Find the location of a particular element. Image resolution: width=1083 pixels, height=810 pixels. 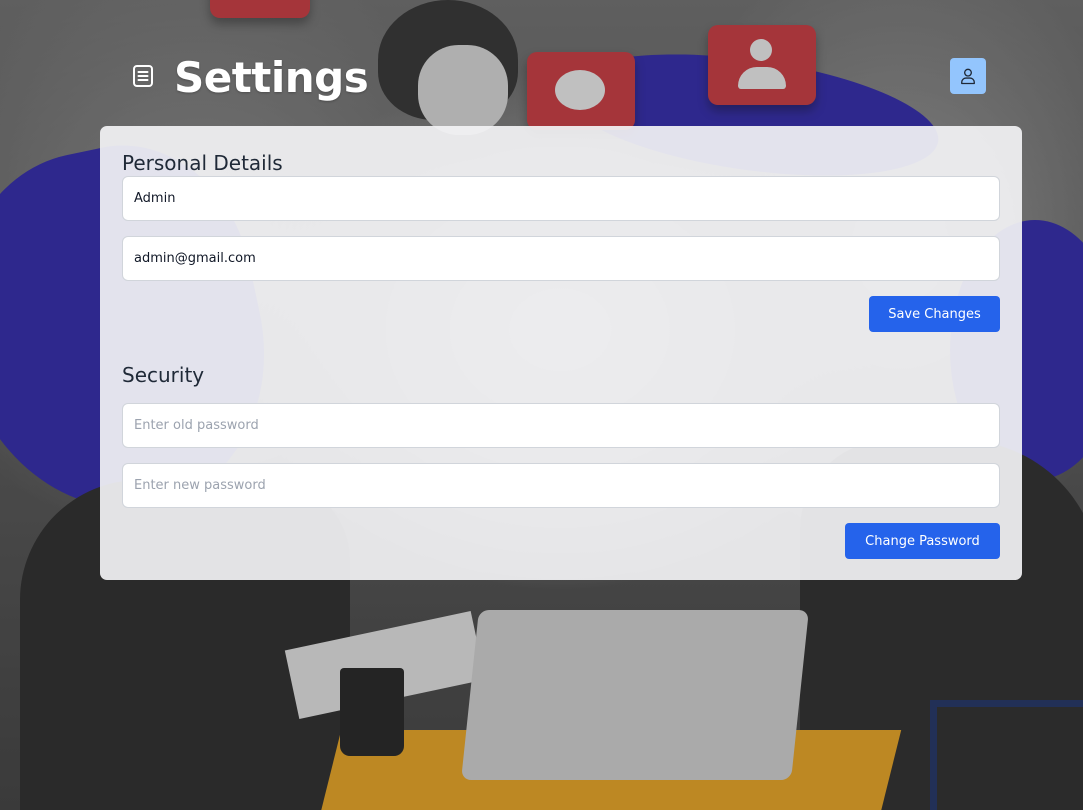

security-heading: Security is located at coordinates (163, 375).